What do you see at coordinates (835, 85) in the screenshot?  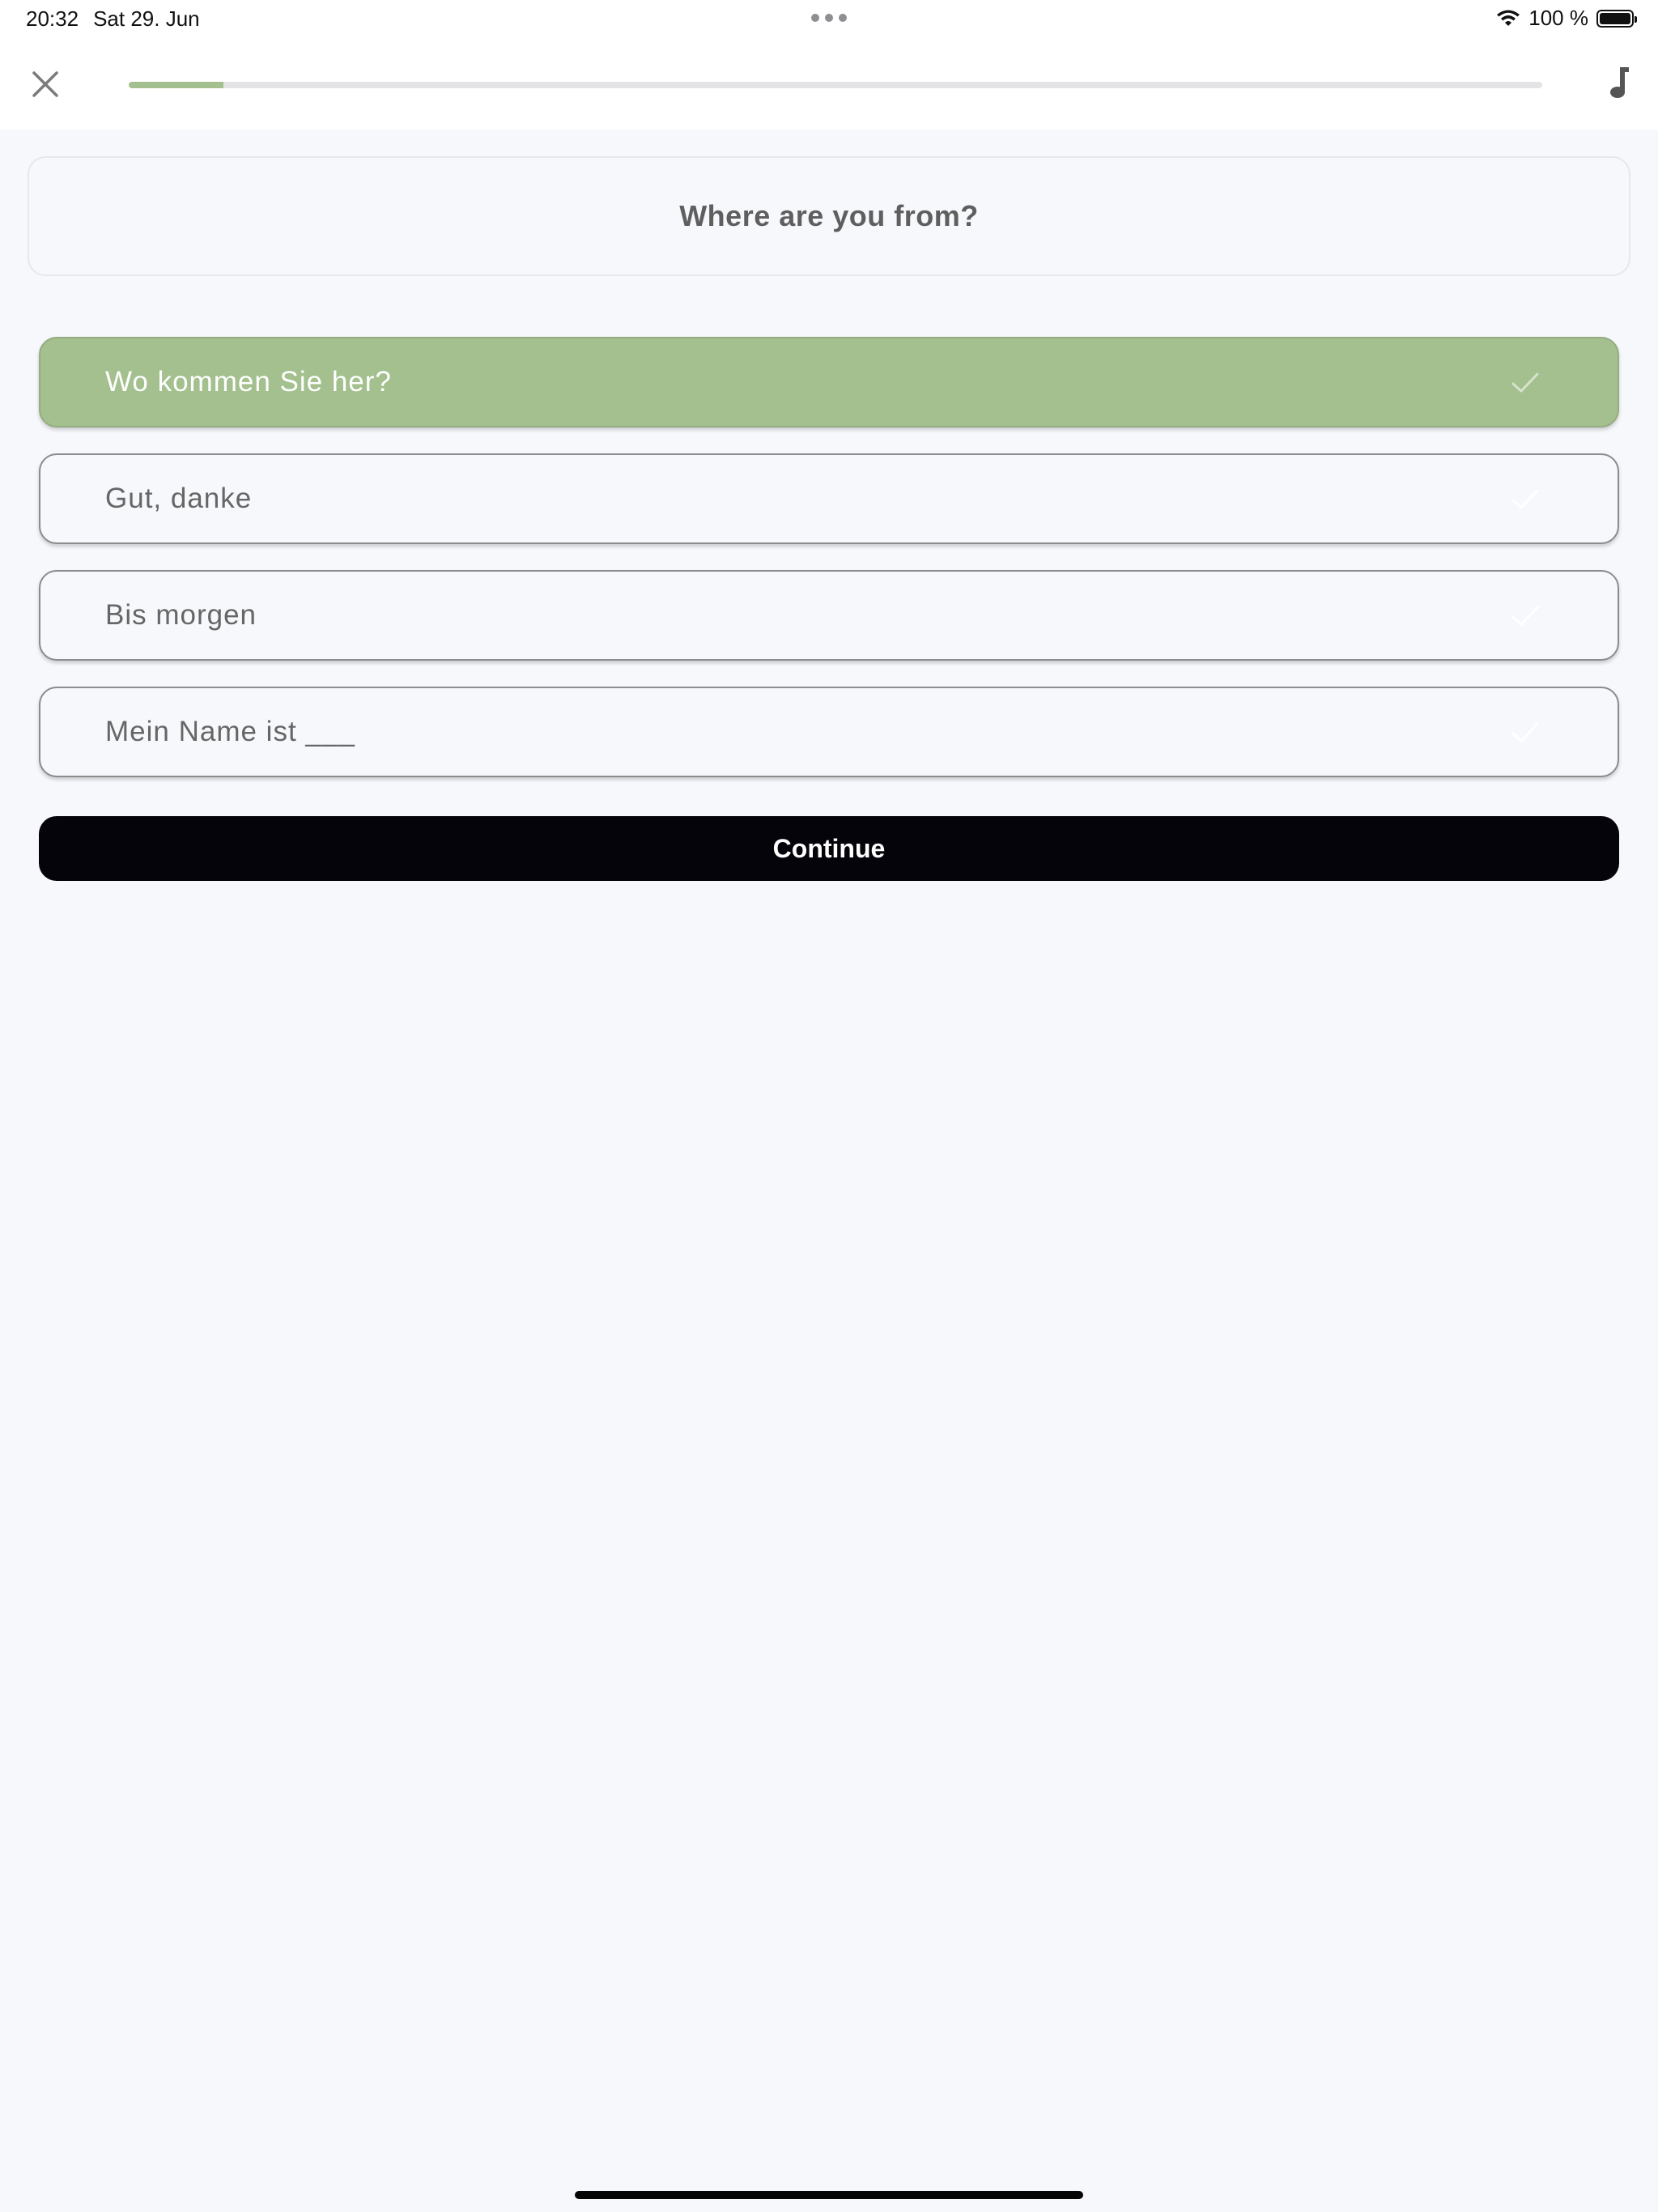 I see `lesson-progress-bar` at bounding box center [835, 85].